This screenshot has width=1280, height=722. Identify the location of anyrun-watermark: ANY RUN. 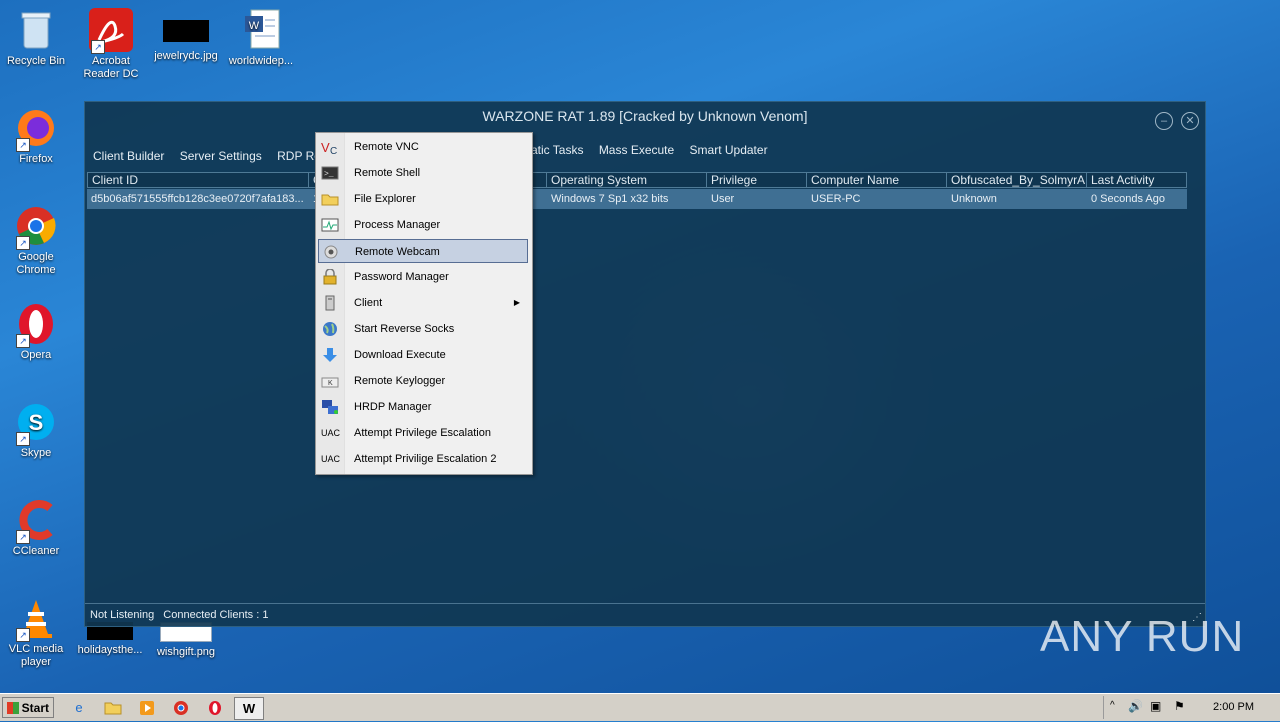
(1142, 636).